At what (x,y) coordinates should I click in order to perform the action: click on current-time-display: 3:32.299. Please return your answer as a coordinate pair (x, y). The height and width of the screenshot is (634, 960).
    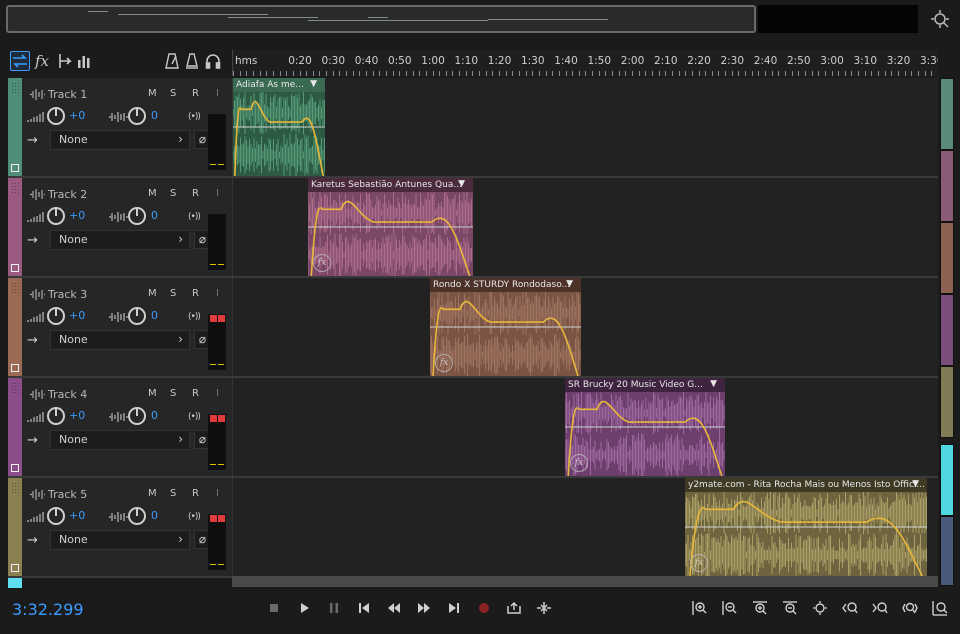
    Looking at the image, I should click on (48, 609).